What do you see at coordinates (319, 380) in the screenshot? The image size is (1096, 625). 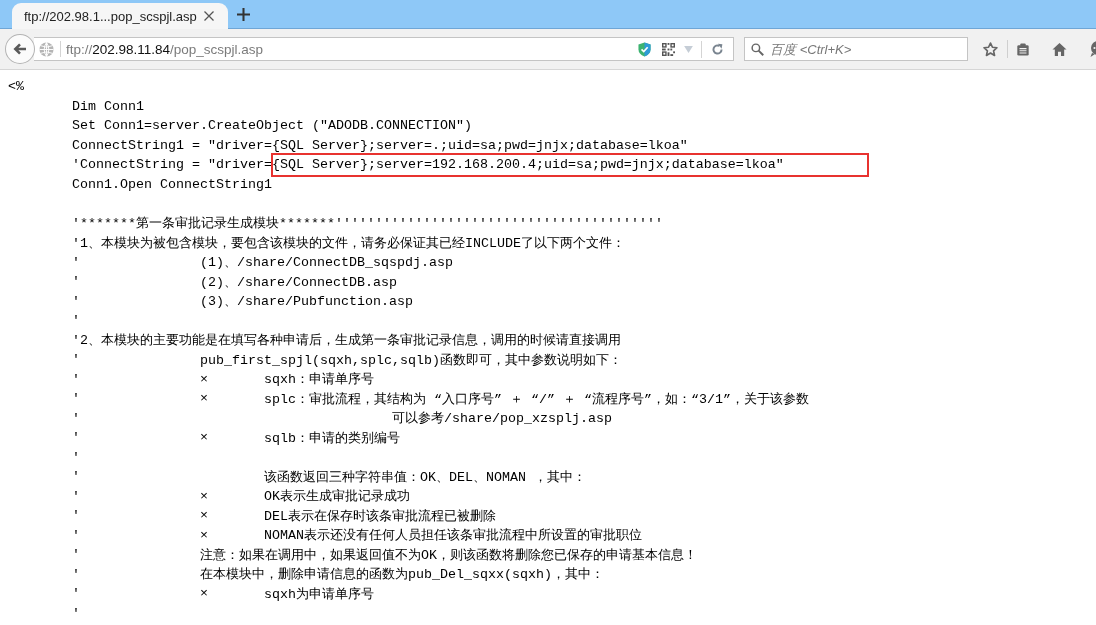 I see `comment-text: sqxh：申请单序号` at bounding box center [319, 380].